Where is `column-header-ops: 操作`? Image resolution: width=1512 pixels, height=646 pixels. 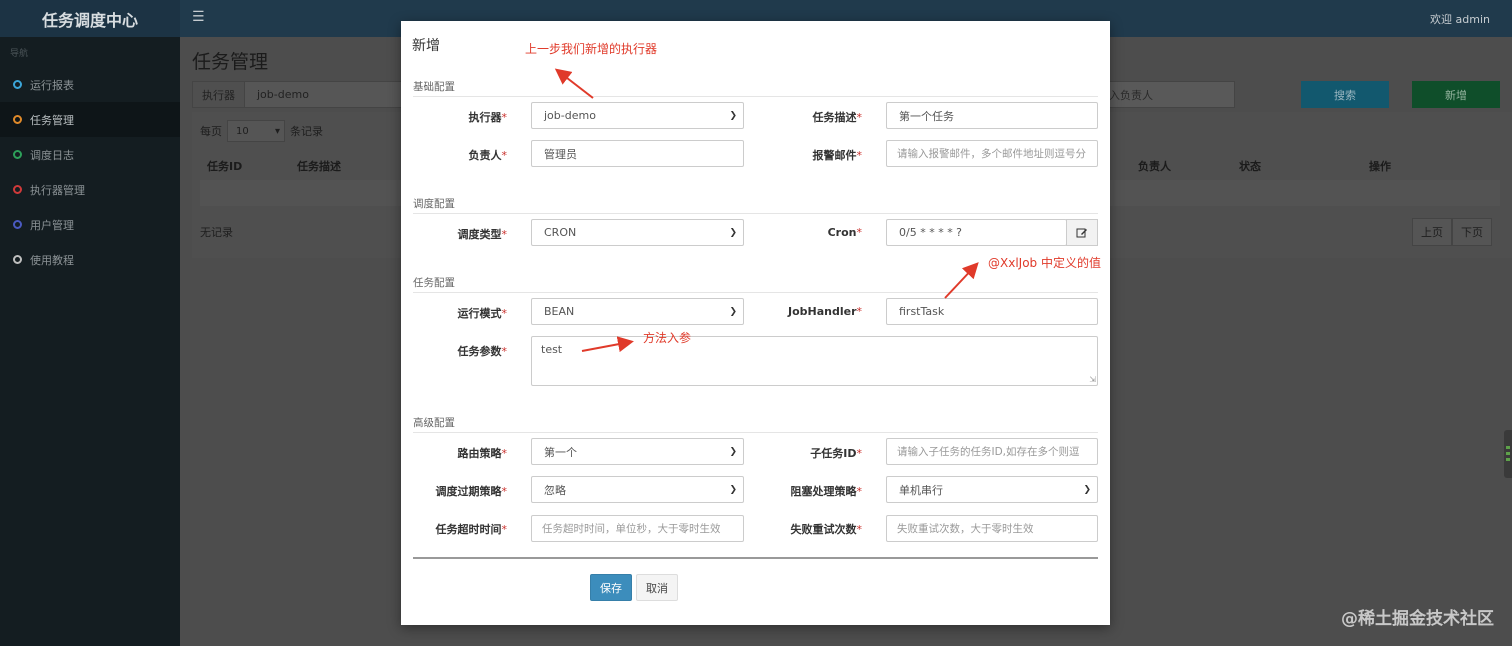
column-header-ops: 操作 is located at coordinates (1380, 166).